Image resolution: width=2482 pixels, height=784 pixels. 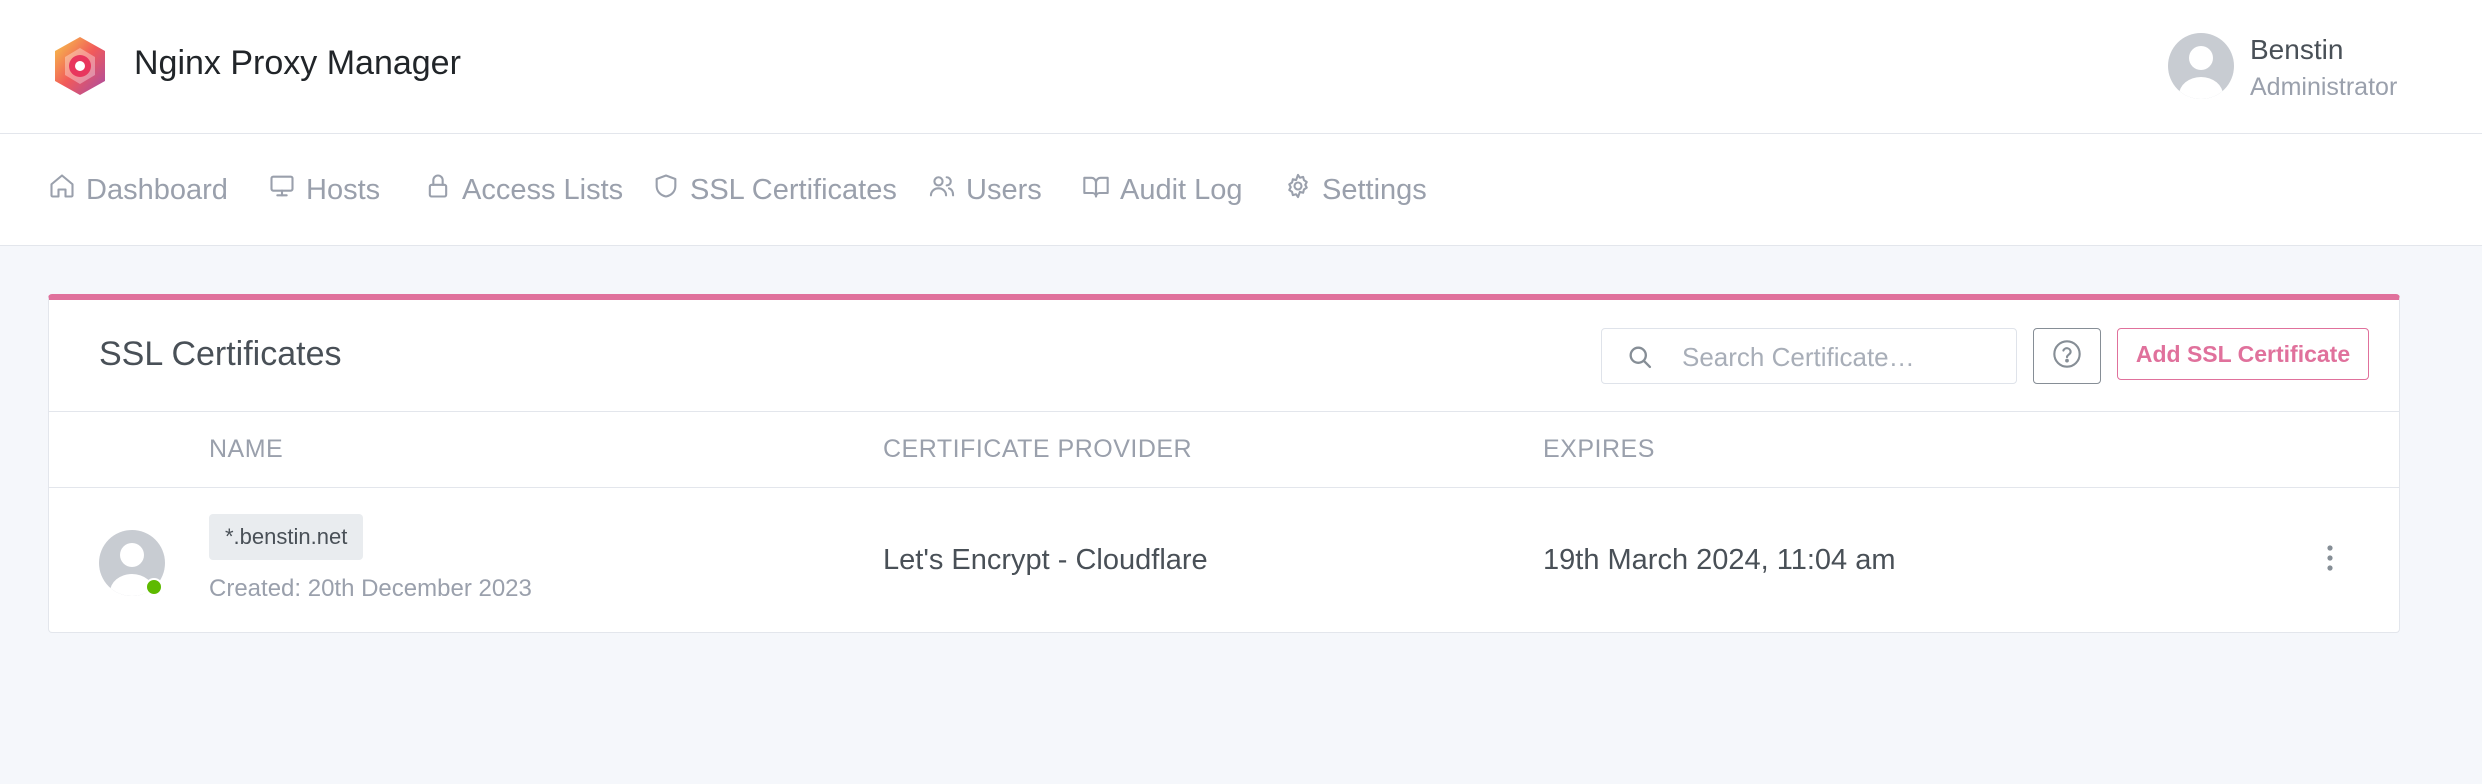 I want to click on nav-label: Access Lists, so click(x=543, y=189).